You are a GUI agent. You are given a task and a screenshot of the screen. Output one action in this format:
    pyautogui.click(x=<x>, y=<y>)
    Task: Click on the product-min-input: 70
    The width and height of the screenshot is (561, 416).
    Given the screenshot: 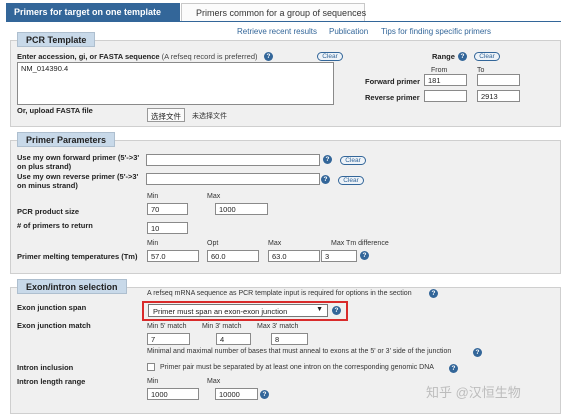 What is the action you would take?
    pyautogui.click(x=167, y=209)
    